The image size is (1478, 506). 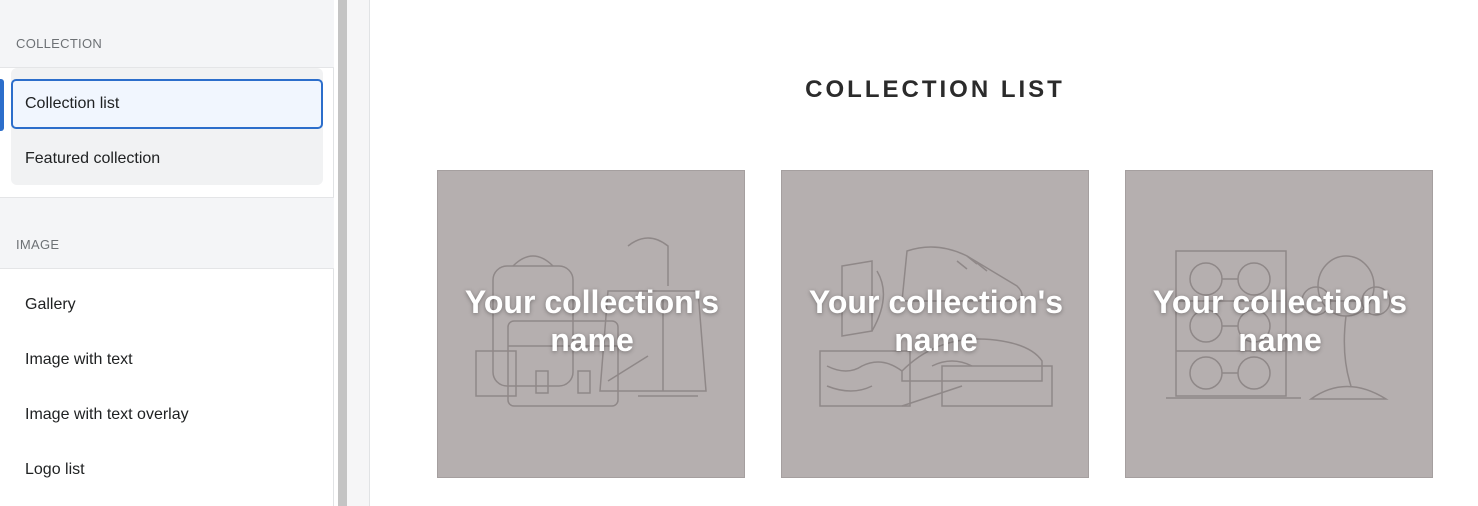 What do you see at coordinates (358, 253) in the screenshot?
I see `preview-gutter` at bounding box center [358, 253].